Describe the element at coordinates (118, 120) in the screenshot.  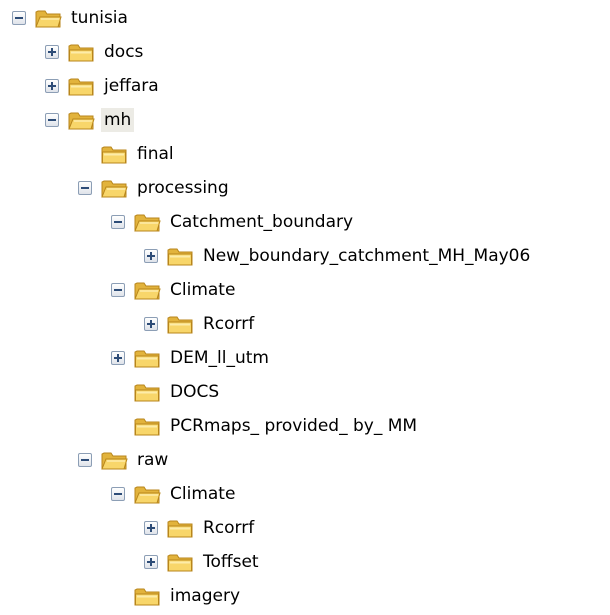
I see `tree-node-label: mh` at that location.